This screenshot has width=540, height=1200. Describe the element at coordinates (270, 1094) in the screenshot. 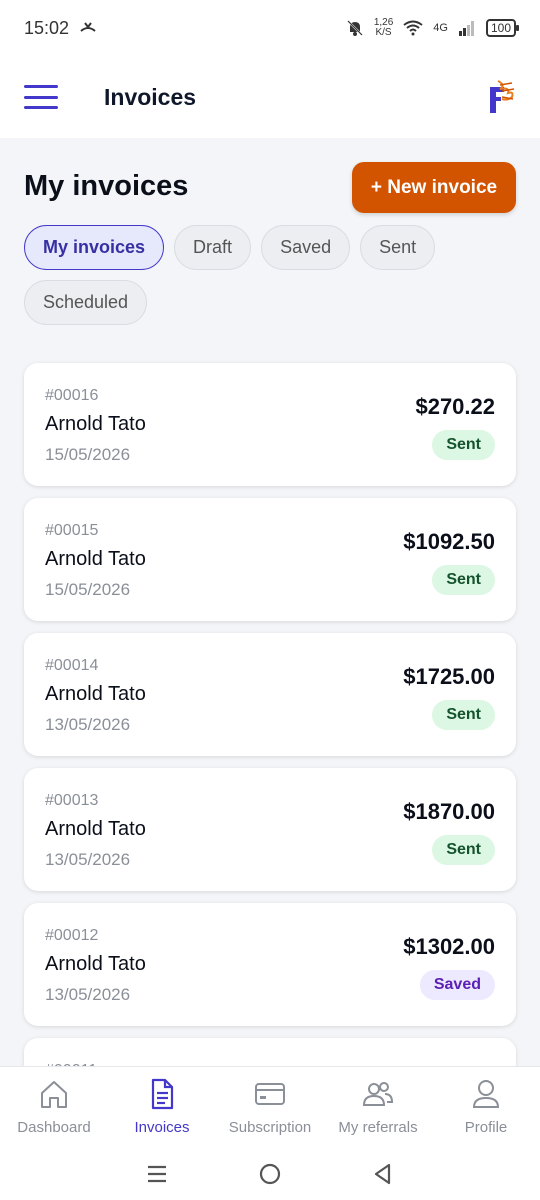

I see `credit-card-icon` at that location.